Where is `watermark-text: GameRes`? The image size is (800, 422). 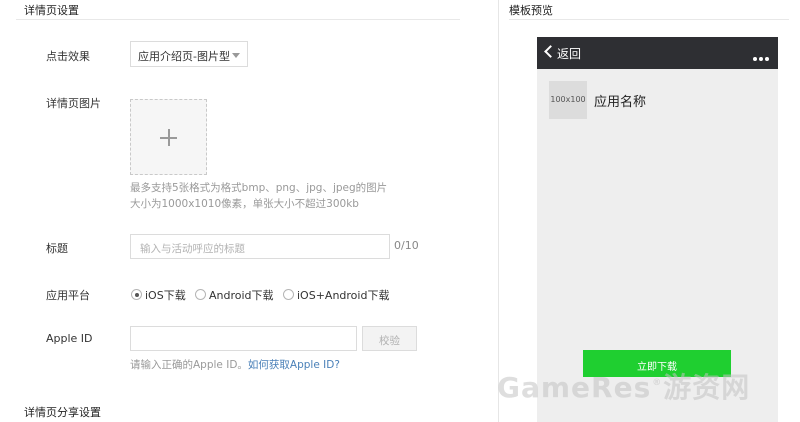
watermark-text: GameRes is located at coordinates (574, 387).